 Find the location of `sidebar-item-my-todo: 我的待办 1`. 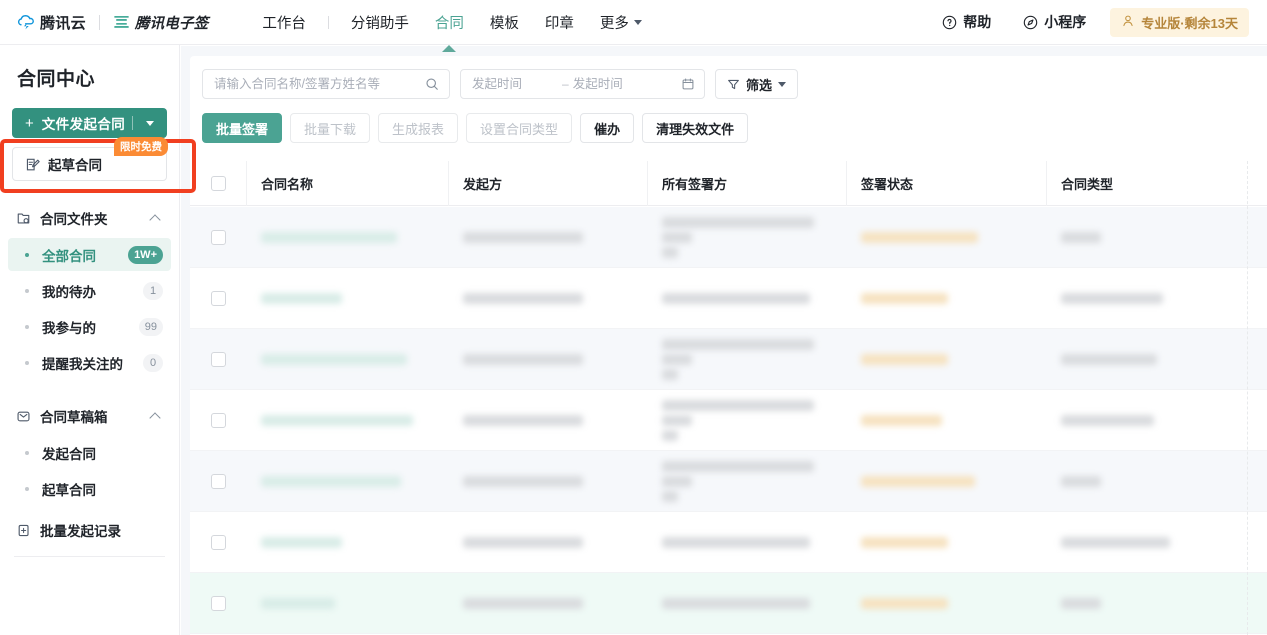

sidebar-item-my-todo: 我的待办 1 is located at coordinates (89, 290).